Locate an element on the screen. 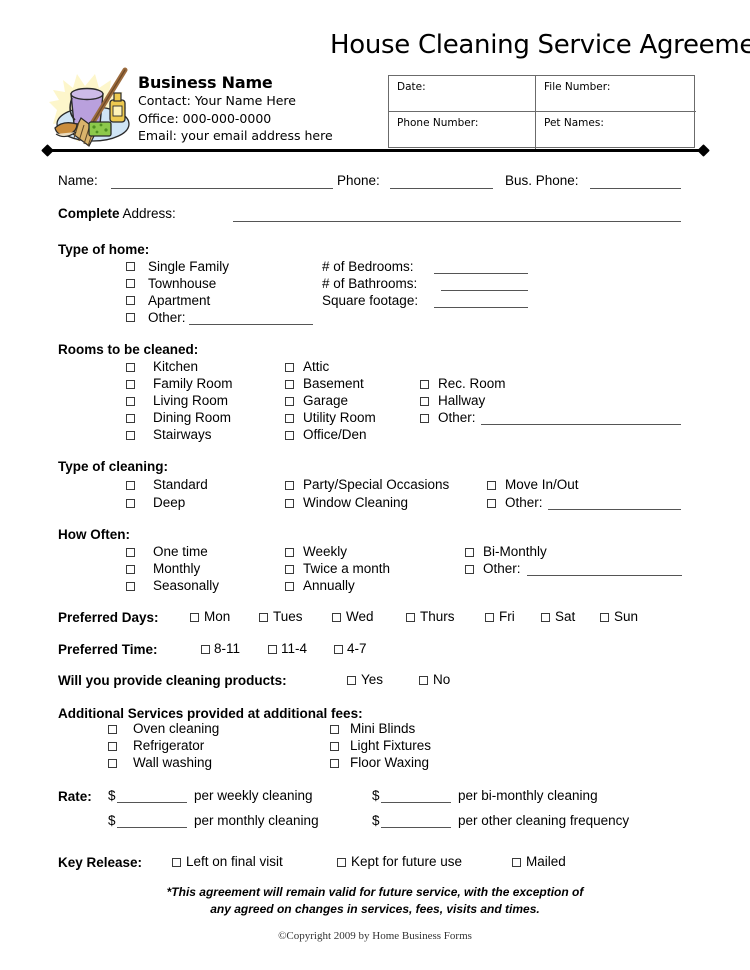  rate-other-input is located at coordinates (416, 827).